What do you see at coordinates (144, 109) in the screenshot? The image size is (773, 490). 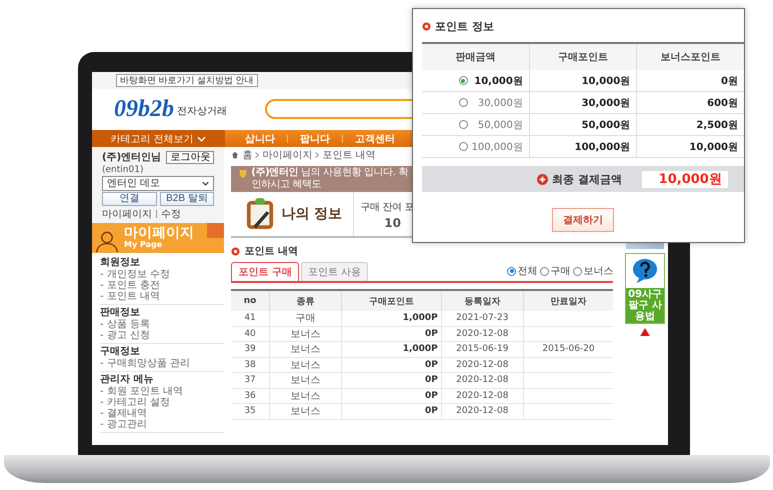 I see `logo: 09b2b` at bounding box center [144, 109].